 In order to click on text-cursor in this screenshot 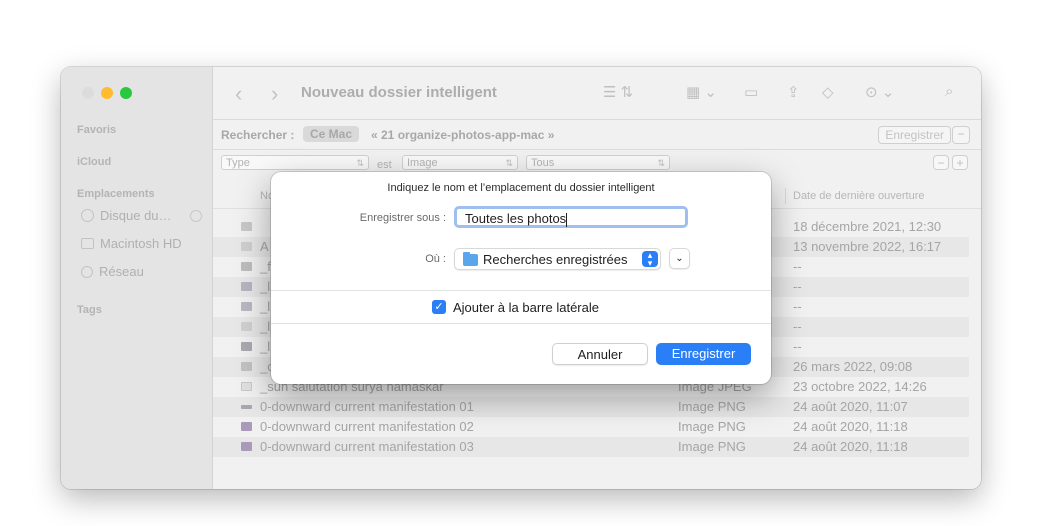, I will do `click(567, 219)`.